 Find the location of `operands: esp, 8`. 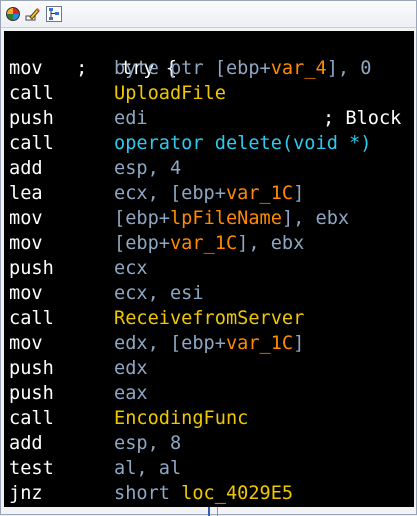

operands: esp, 8 is located at coordinates (147, 443).